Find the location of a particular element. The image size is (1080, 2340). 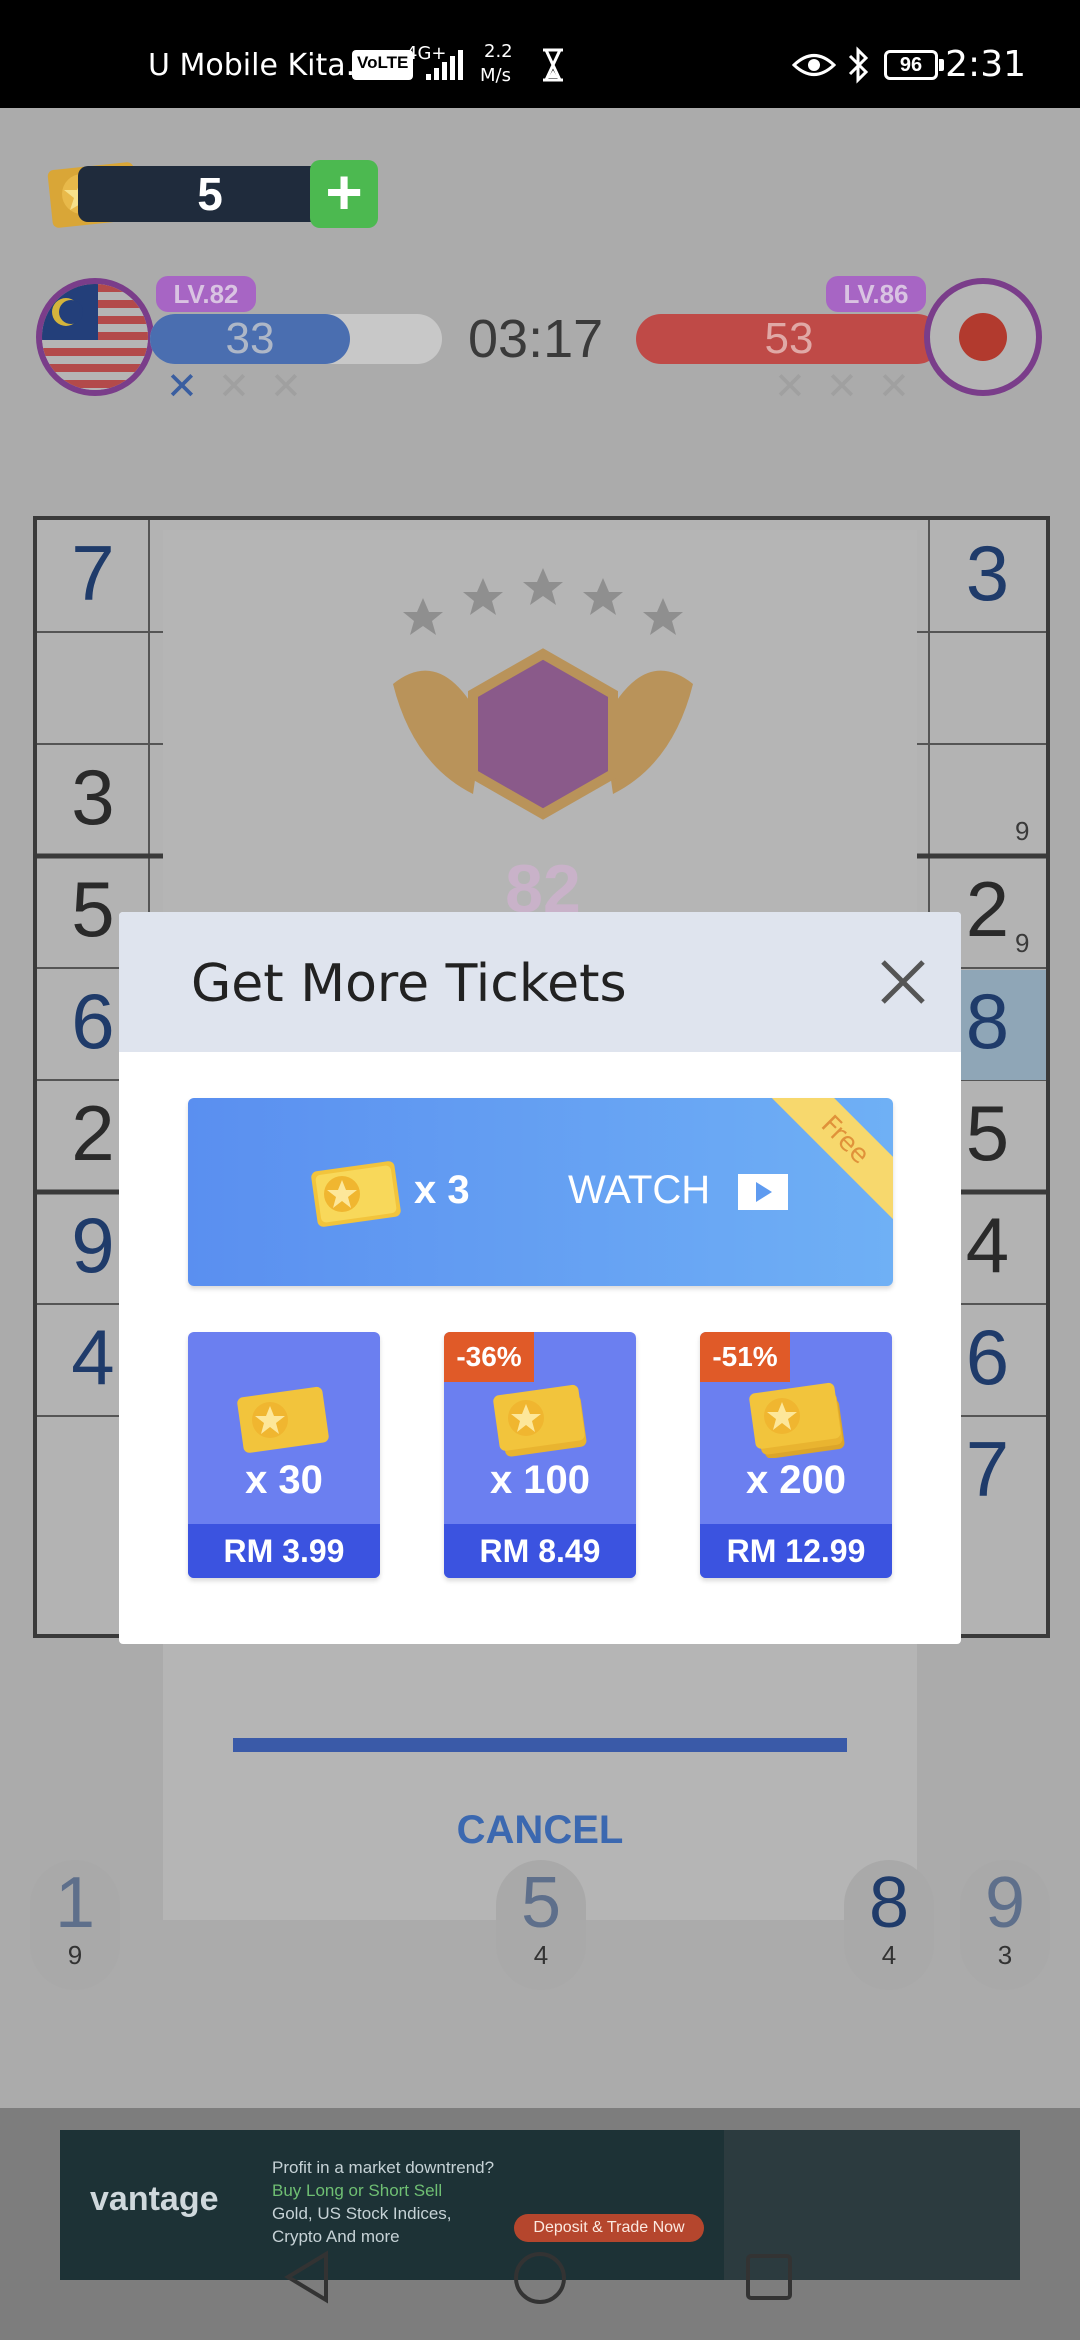

ad-line: Buy Long or Short Sell is located at coordinates (357, 2190).